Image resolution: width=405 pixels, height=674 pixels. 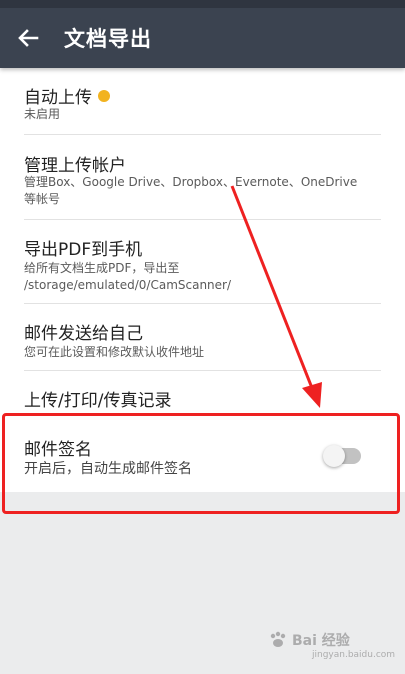 I want to click on app-toolbar: 文档导出, so click(x=202, y=34).